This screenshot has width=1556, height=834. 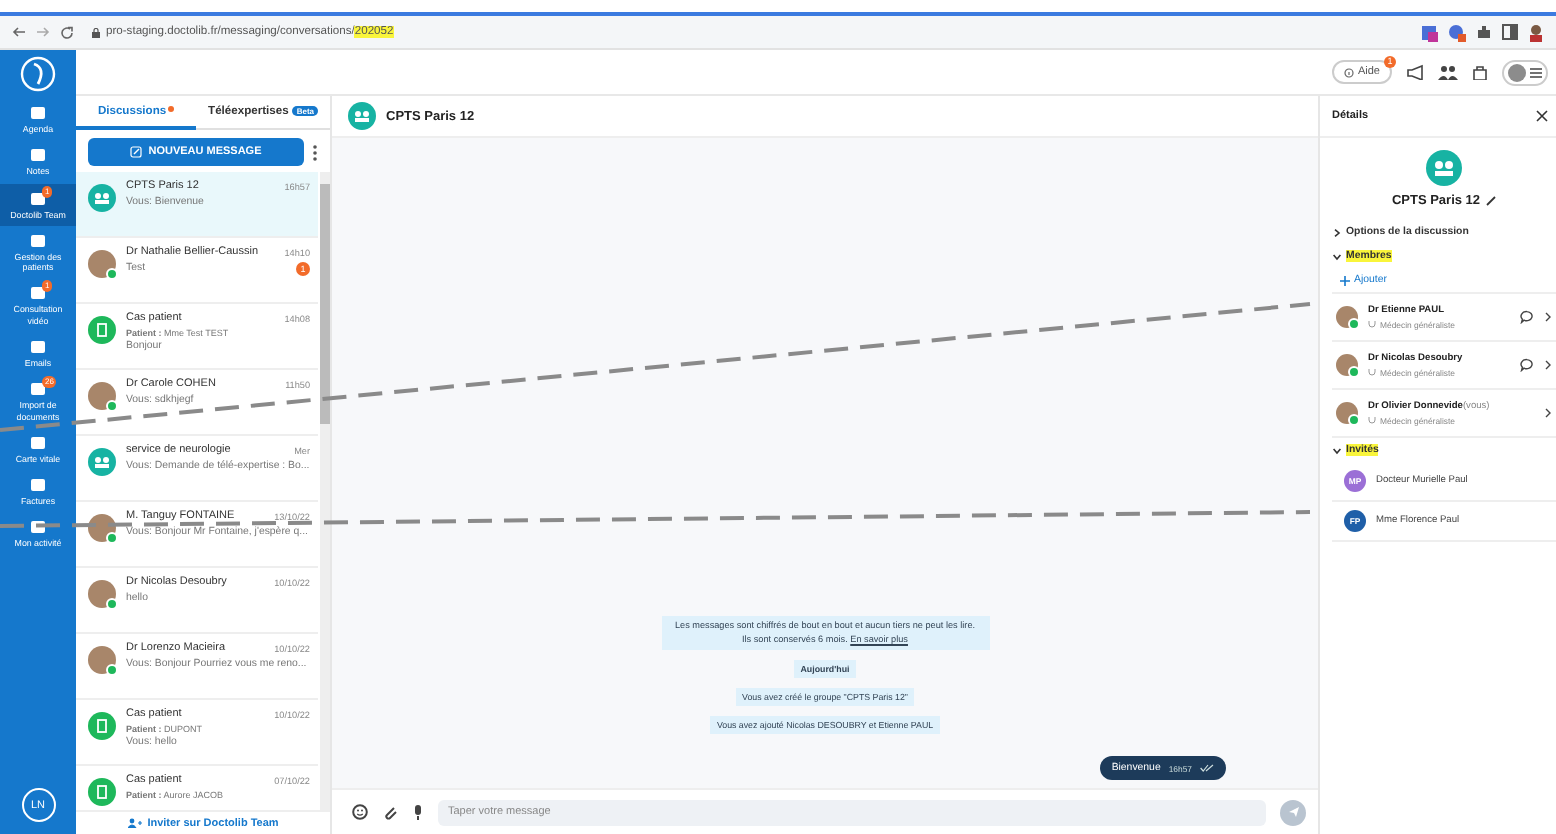 I want to click on back-arrow-icon, so click(x=19, y=32).